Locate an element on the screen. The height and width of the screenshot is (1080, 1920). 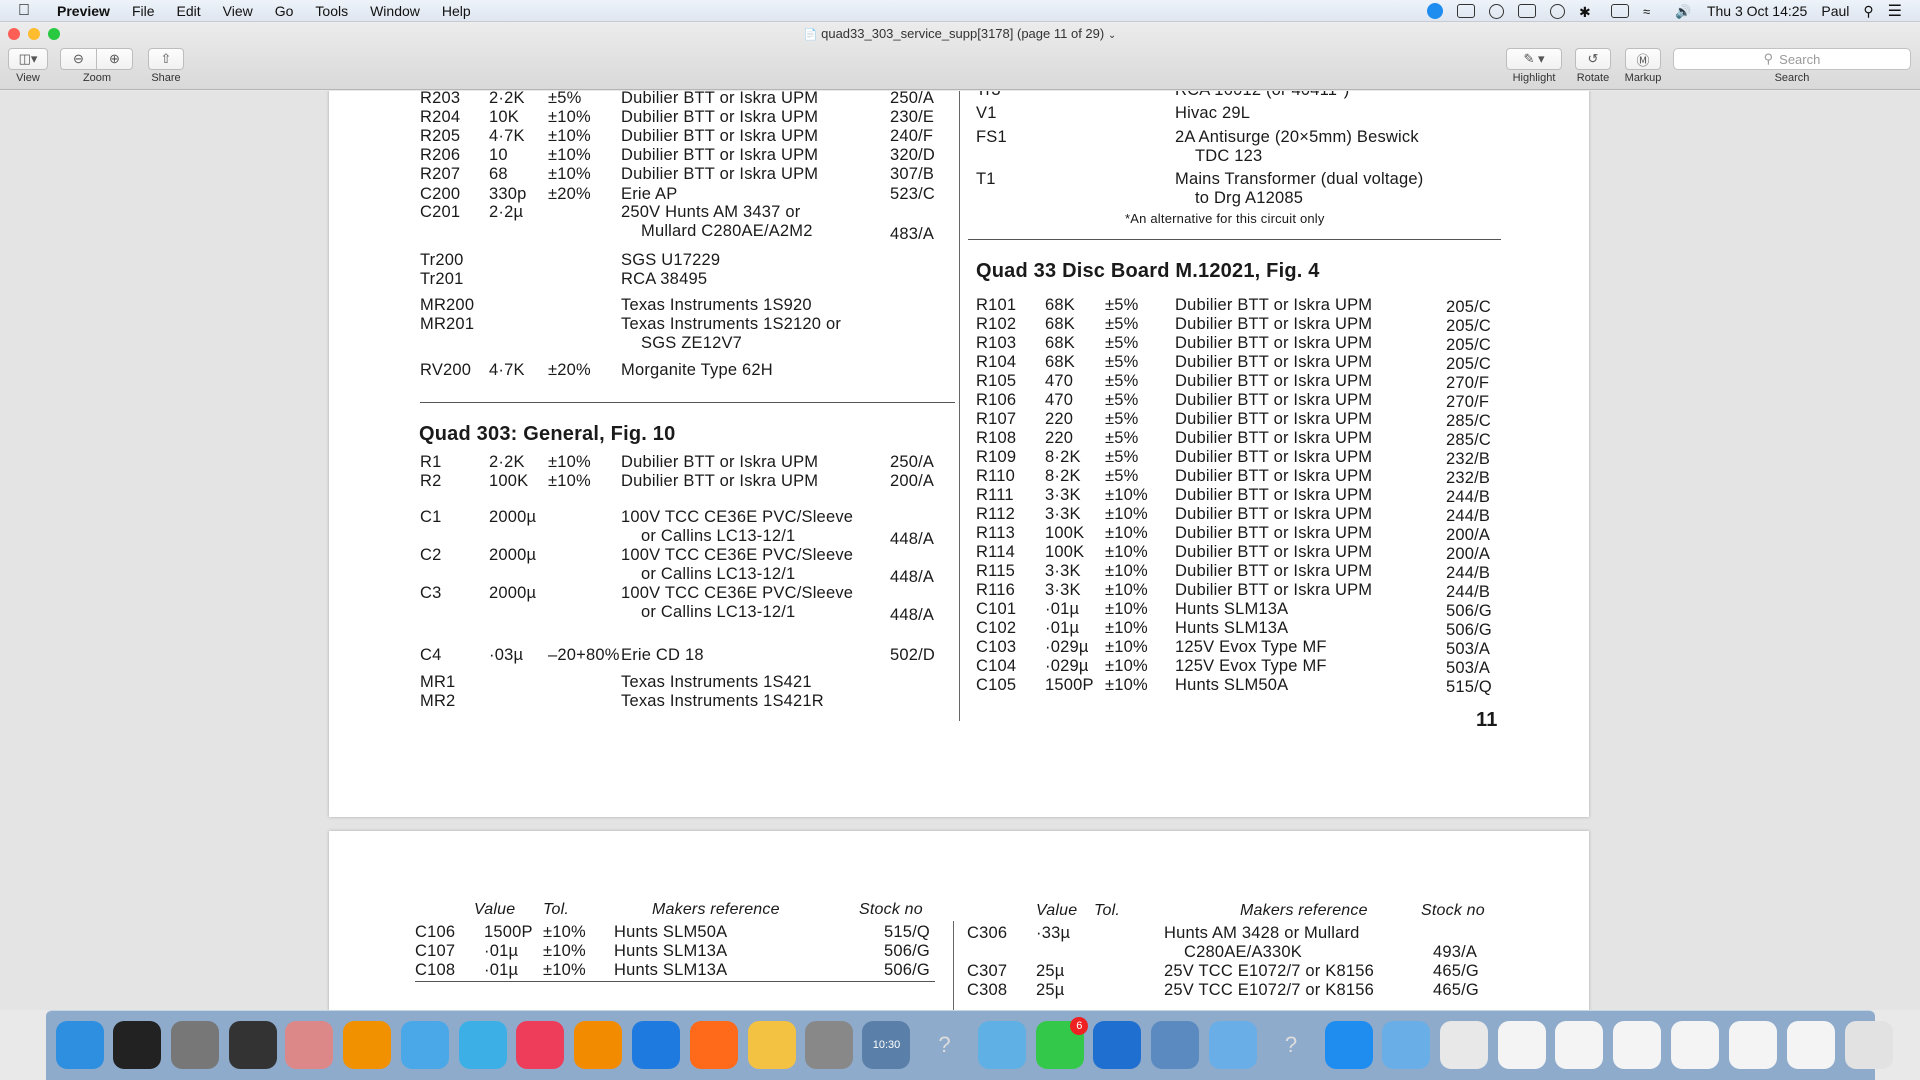
photos-icon is located at coordinates (771, 1045).